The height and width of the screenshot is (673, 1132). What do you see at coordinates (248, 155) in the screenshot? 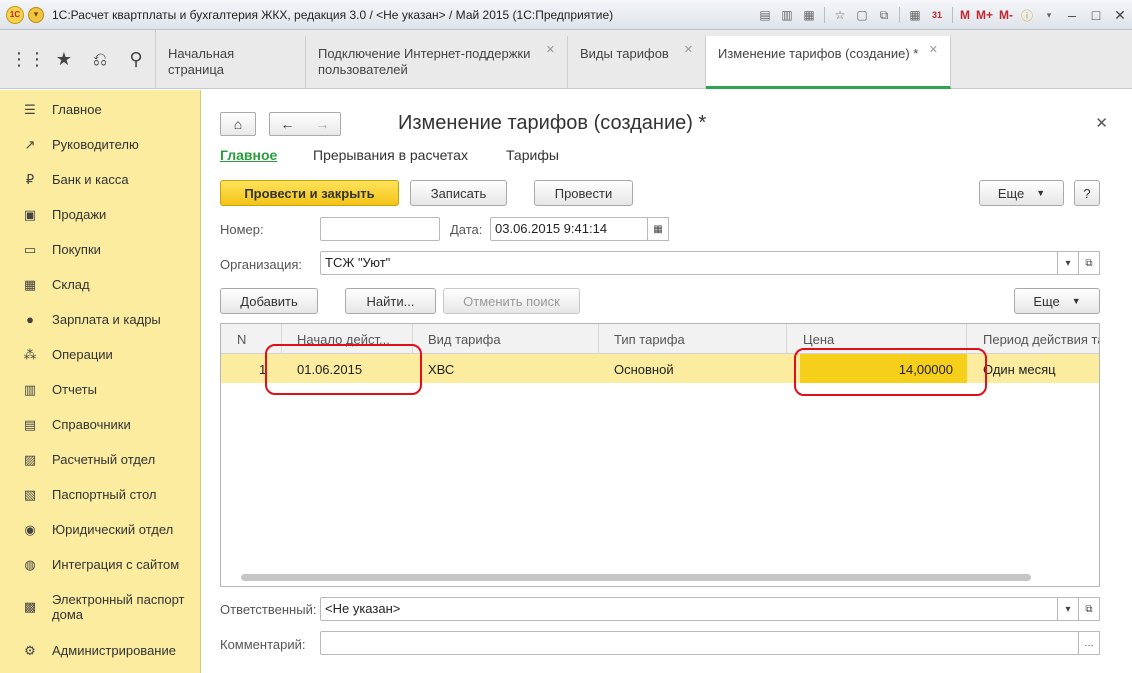
I see `subnav-main: Главное` at bounding box center [248, 155].